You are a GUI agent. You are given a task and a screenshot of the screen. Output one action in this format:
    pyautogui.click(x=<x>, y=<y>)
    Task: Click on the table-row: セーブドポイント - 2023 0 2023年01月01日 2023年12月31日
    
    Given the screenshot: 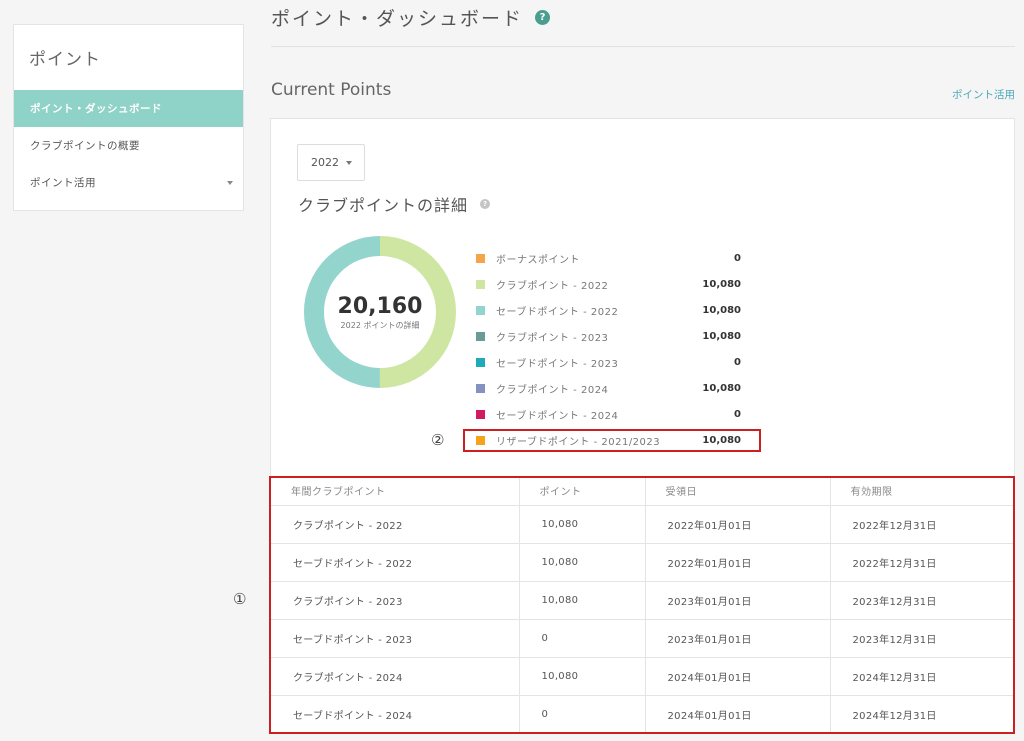 What is the action you would take?
    pyautogui.click(x=642, y=638)
    